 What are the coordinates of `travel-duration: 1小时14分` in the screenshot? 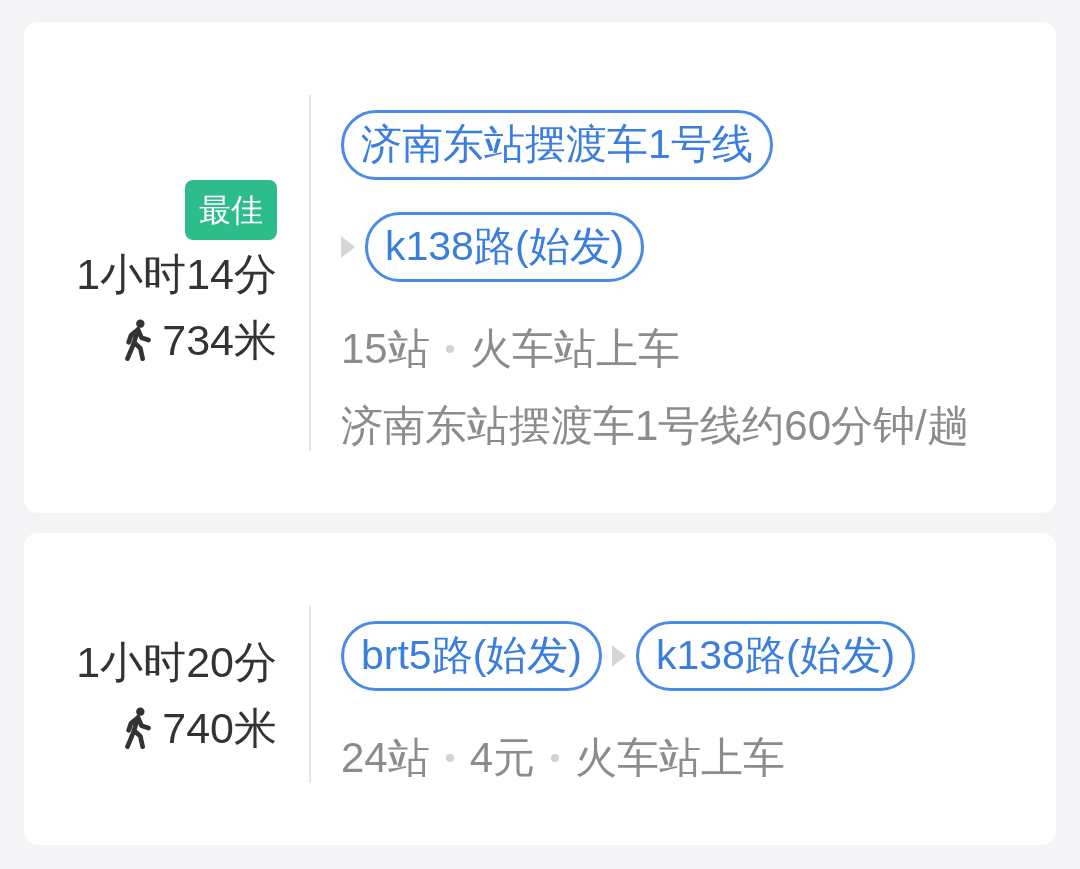 It's located at (176, 274).